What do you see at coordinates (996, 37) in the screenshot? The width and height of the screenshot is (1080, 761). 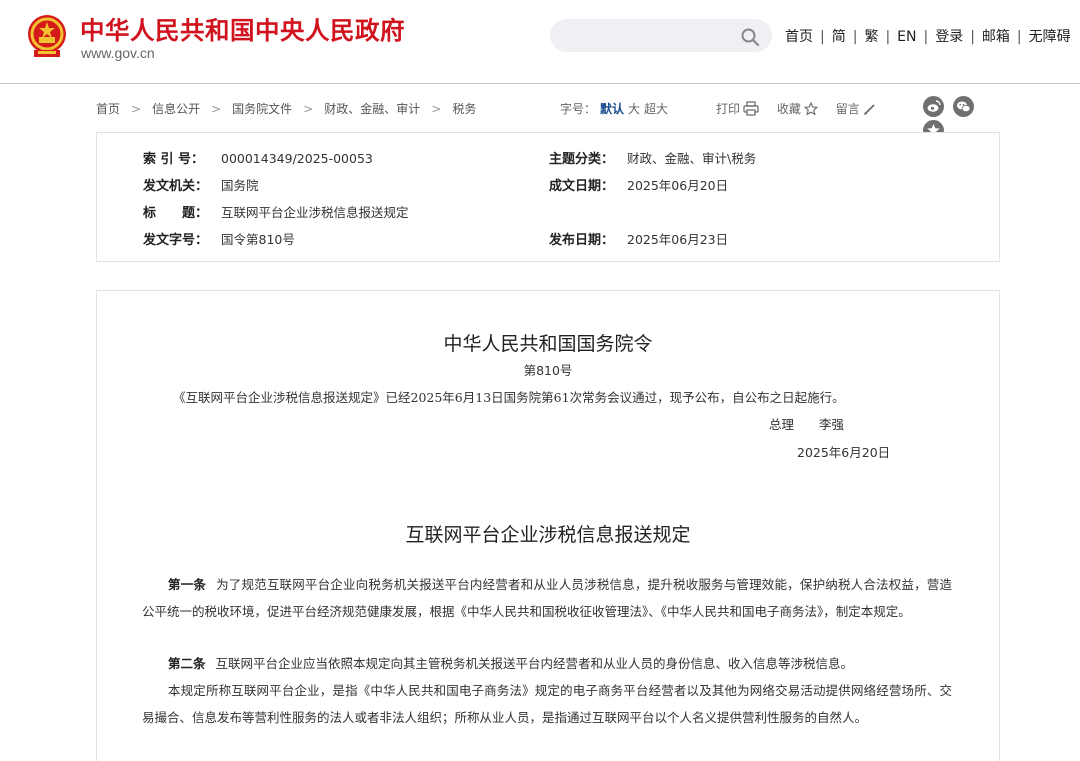 I see `nav-mail: 邮箱` at bounding box center [996, 37].